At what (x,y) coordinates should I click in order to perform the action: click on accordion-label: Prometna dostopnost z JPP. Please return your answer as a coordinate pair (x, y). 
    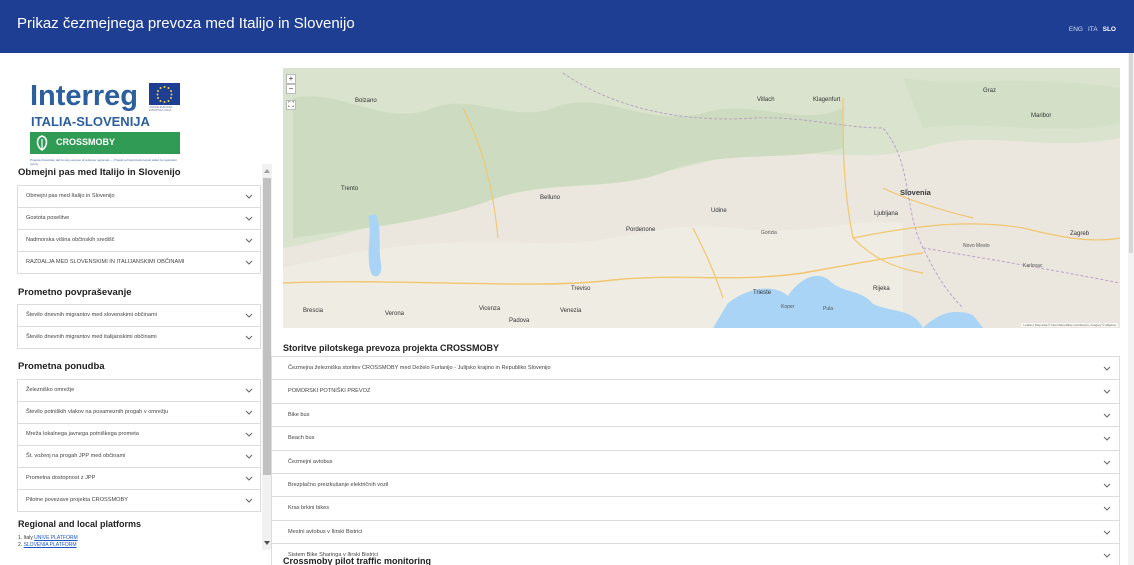
    Looking at the image, I should click on (61, 478).